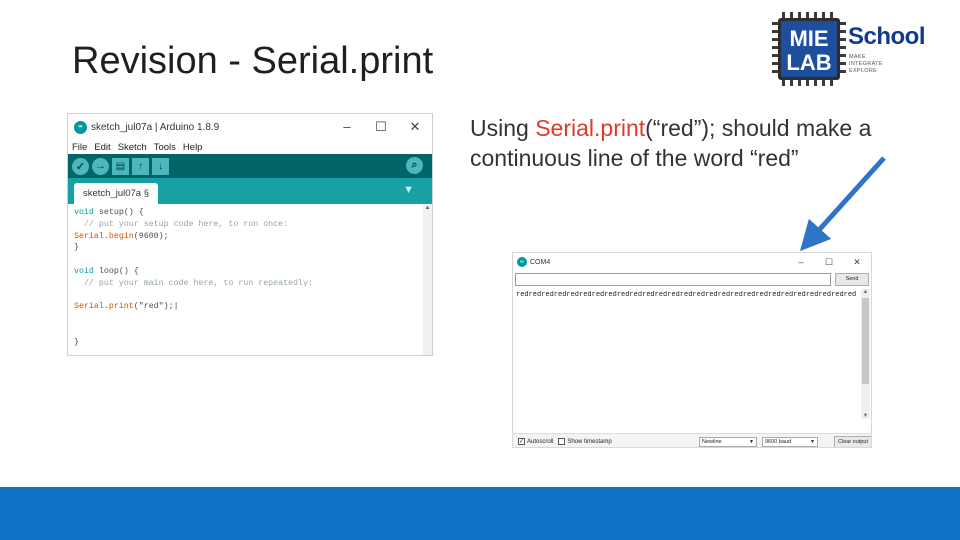  I want to click on pointer-arrow-icon, so click(842, 204).